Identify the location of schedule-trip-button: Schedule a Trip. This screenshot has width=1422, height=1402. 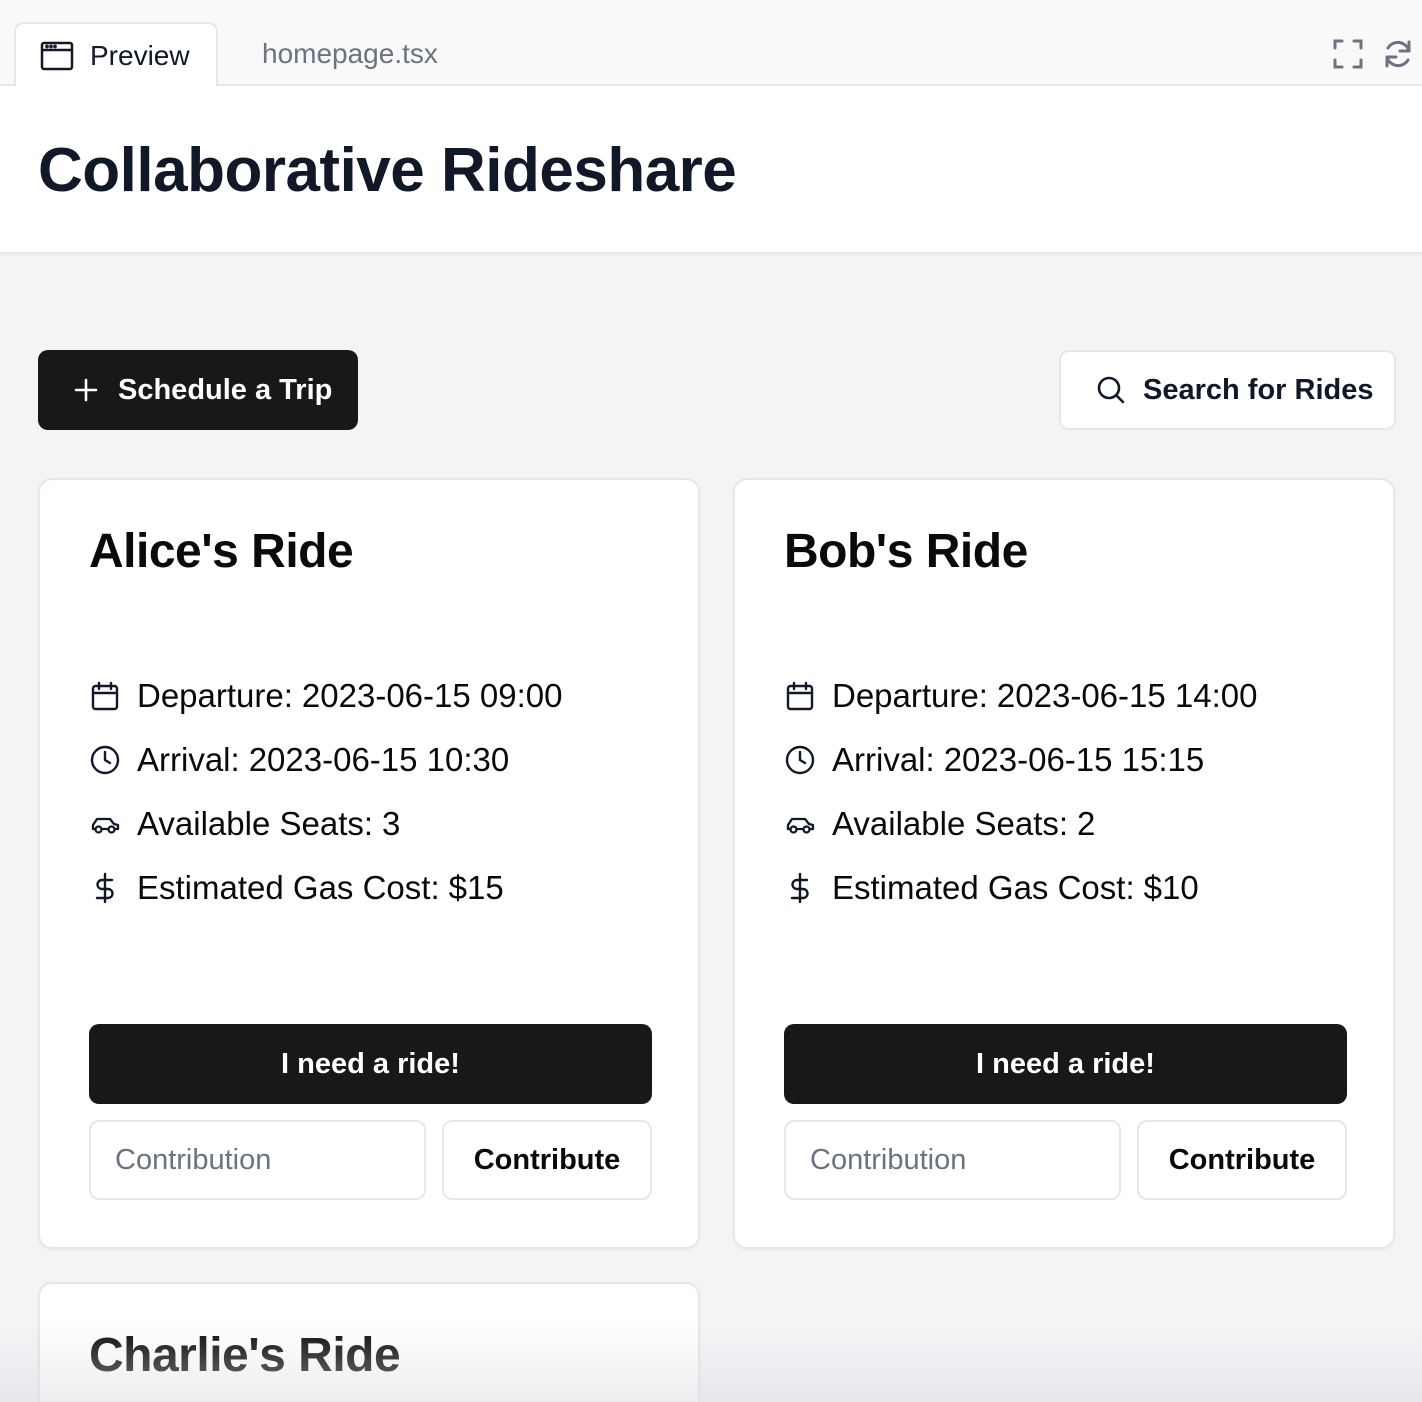
(198, 390).